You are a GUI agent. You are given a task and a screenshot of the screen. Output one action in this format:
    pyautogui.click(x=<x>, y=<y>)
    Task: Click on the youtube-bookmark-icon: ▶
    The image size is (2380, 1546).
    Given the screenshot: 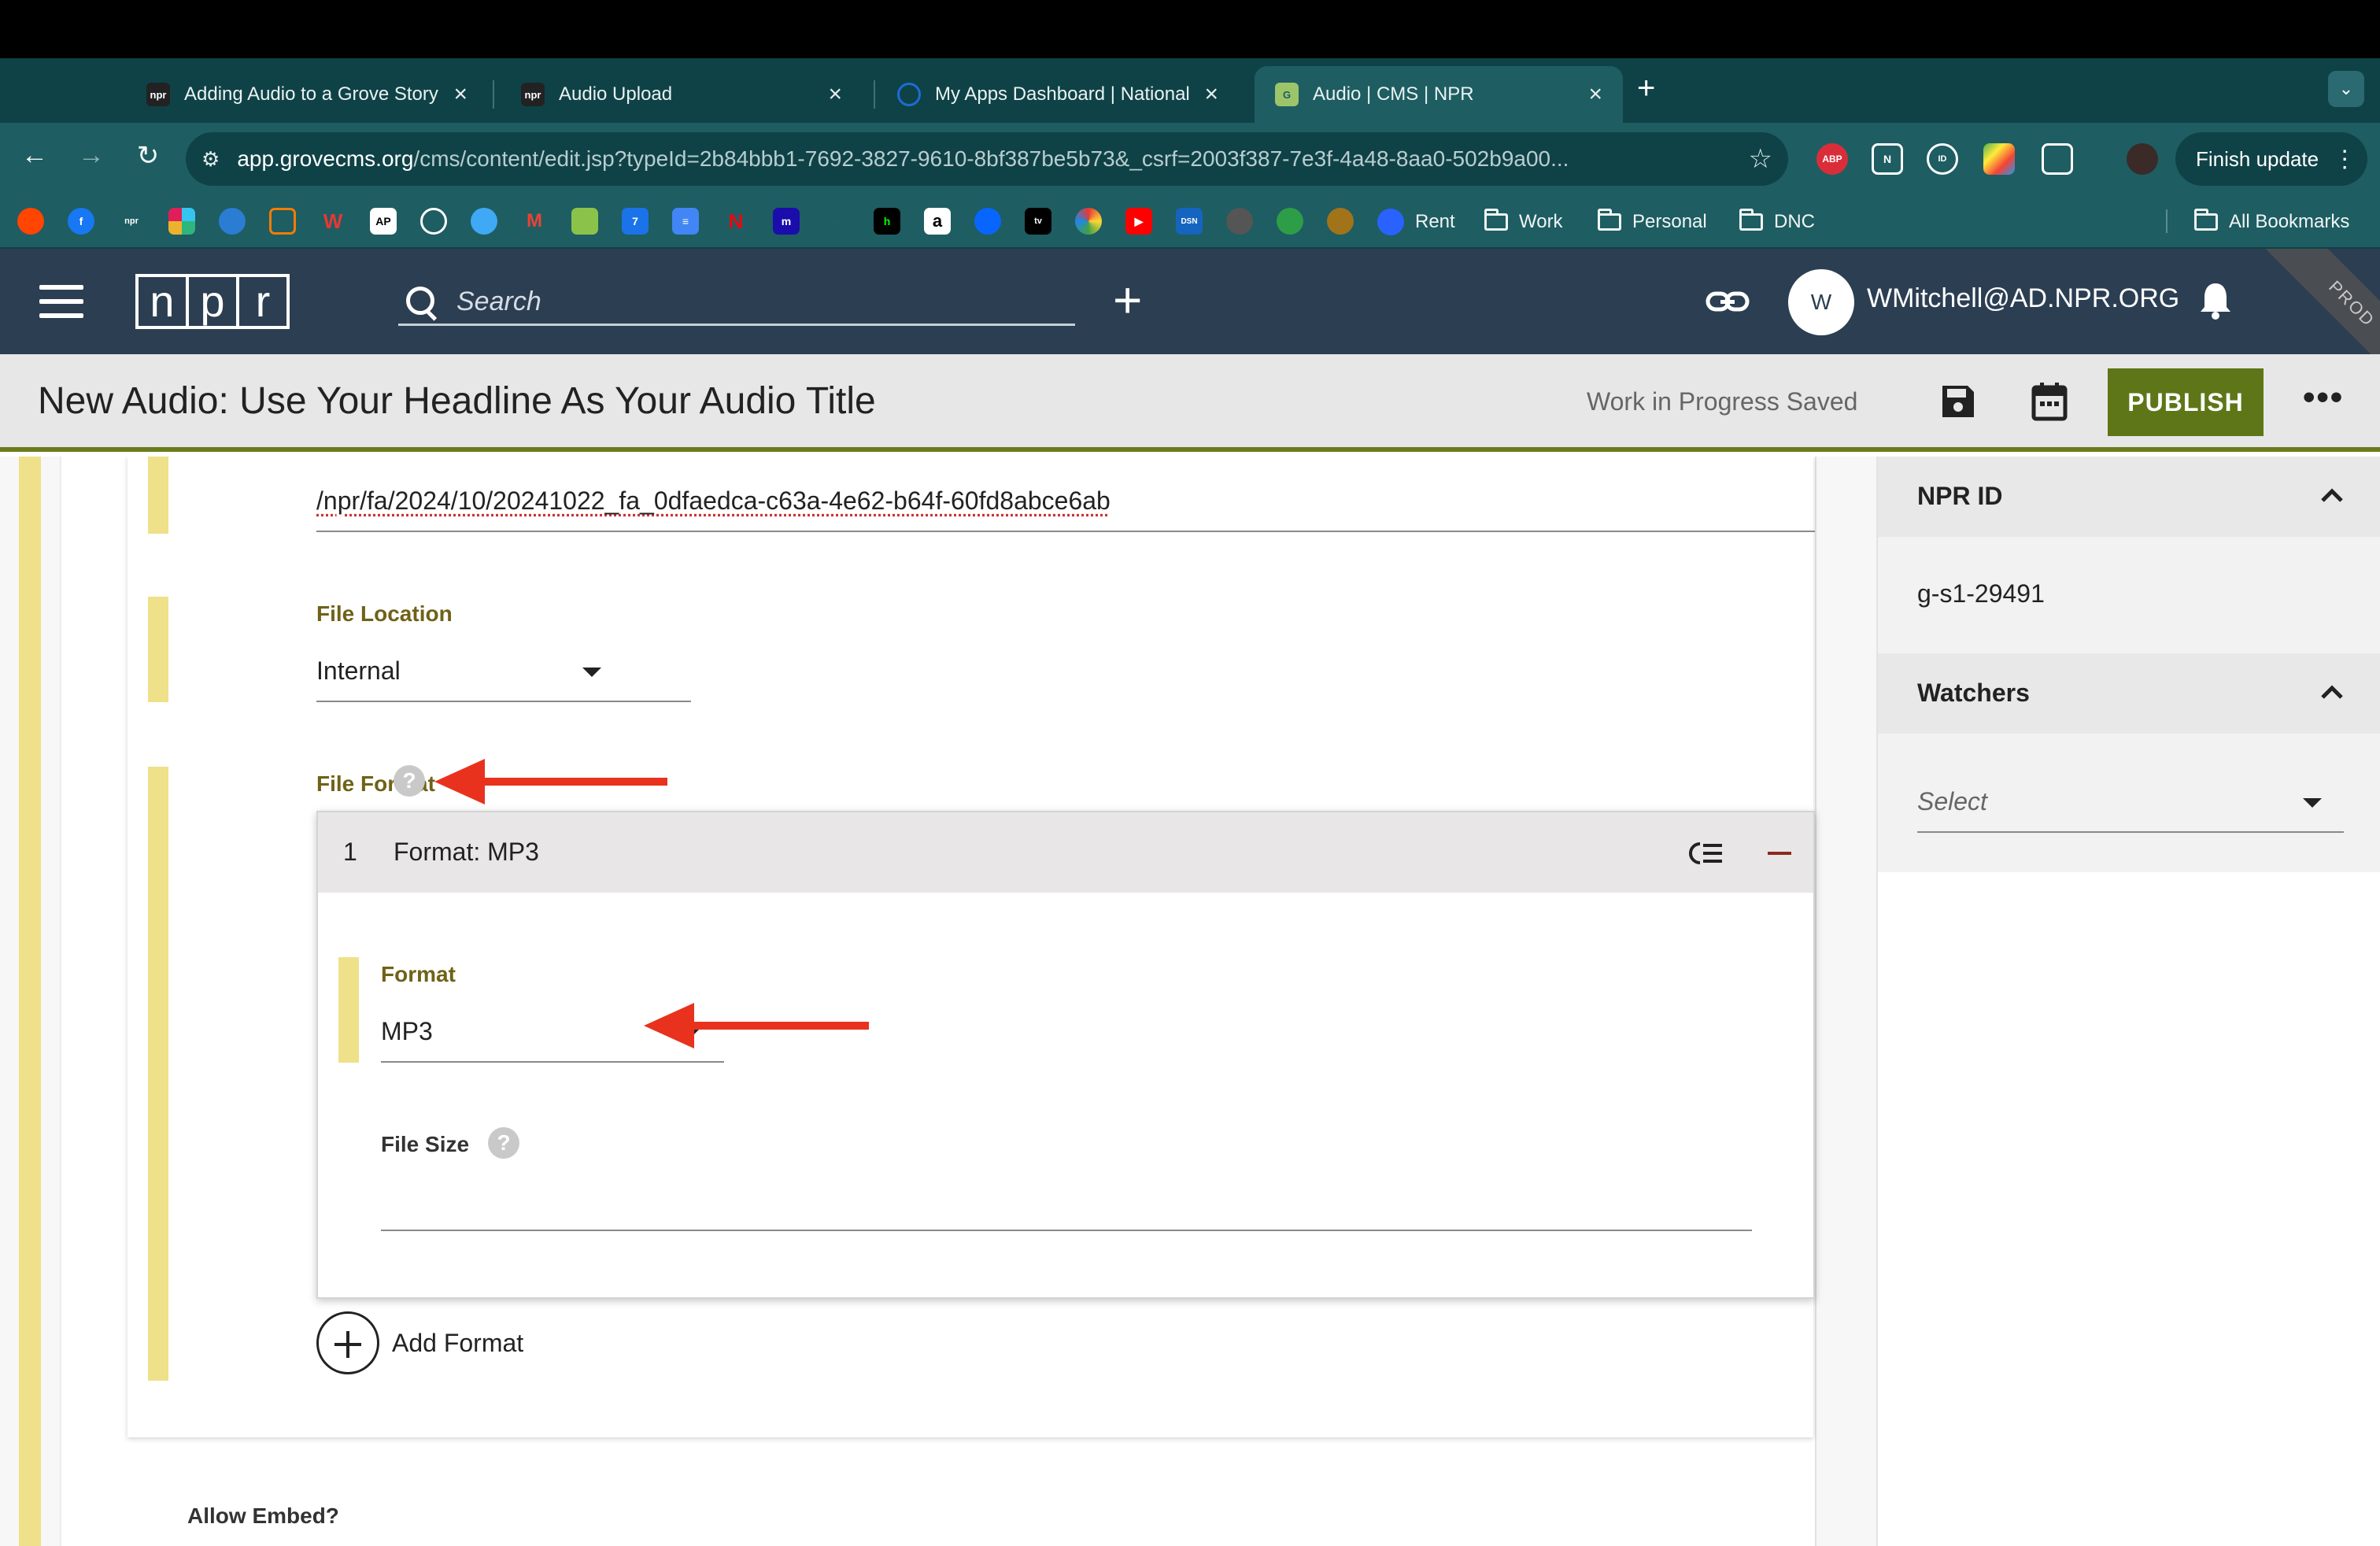 What is the action you would take?
    pyautogui.click(x=1138, y=221)
    